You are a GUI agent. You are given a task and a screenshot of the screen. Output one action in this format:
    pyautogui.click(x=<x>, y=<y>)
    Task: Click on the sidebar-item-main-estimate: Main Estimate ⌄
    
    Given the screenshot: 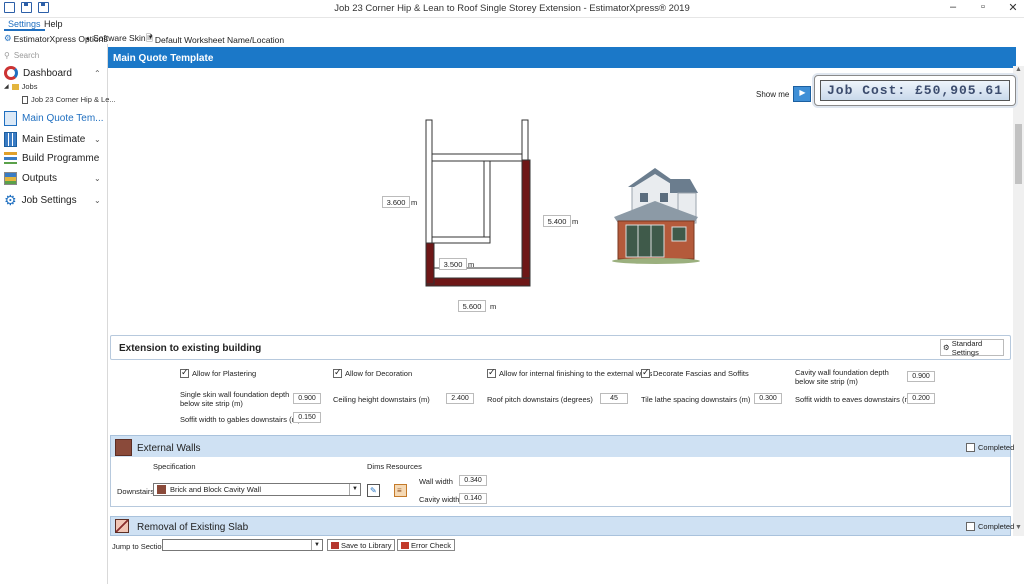 What is the action you would take?
    pyautogui.click(x=52, y=139)
    